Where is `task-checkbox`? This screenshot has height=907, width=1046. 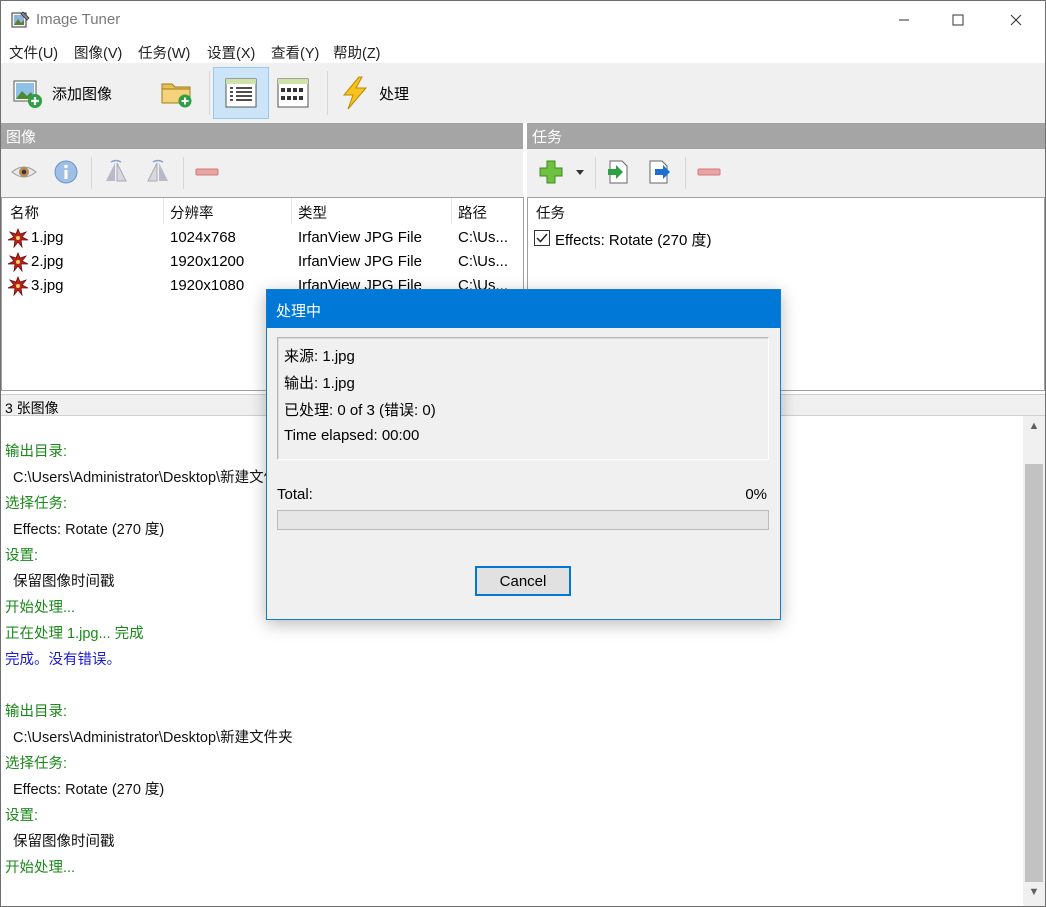
task-checkbox is located at coordinates (542, 238).